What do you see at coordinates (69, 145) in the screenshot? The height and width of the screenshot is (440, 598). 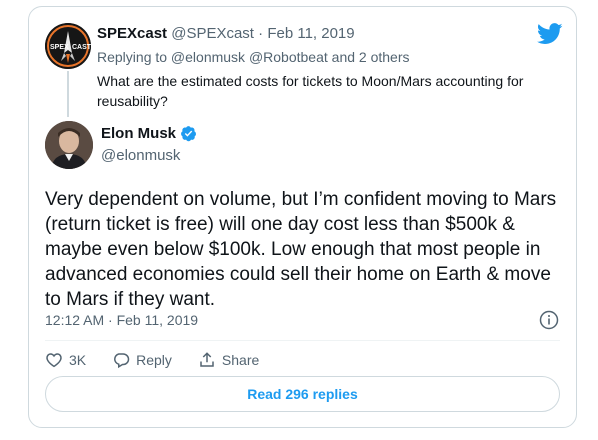 I see `elon-musk-avatar` at bounding box center [69, 145].